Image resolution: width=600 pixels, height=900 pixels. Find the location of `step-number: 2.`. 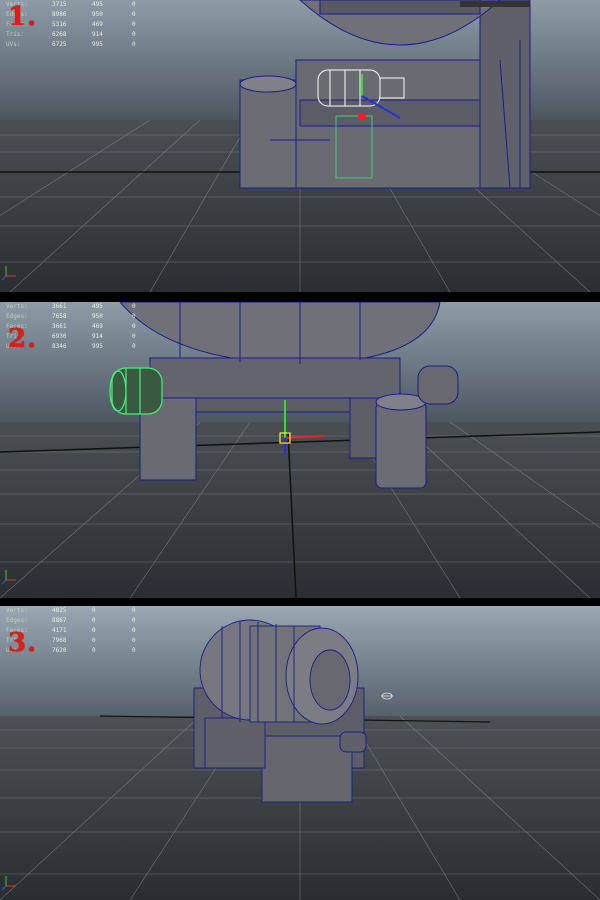

step-number: 2. is located at coordinates (23, 339).